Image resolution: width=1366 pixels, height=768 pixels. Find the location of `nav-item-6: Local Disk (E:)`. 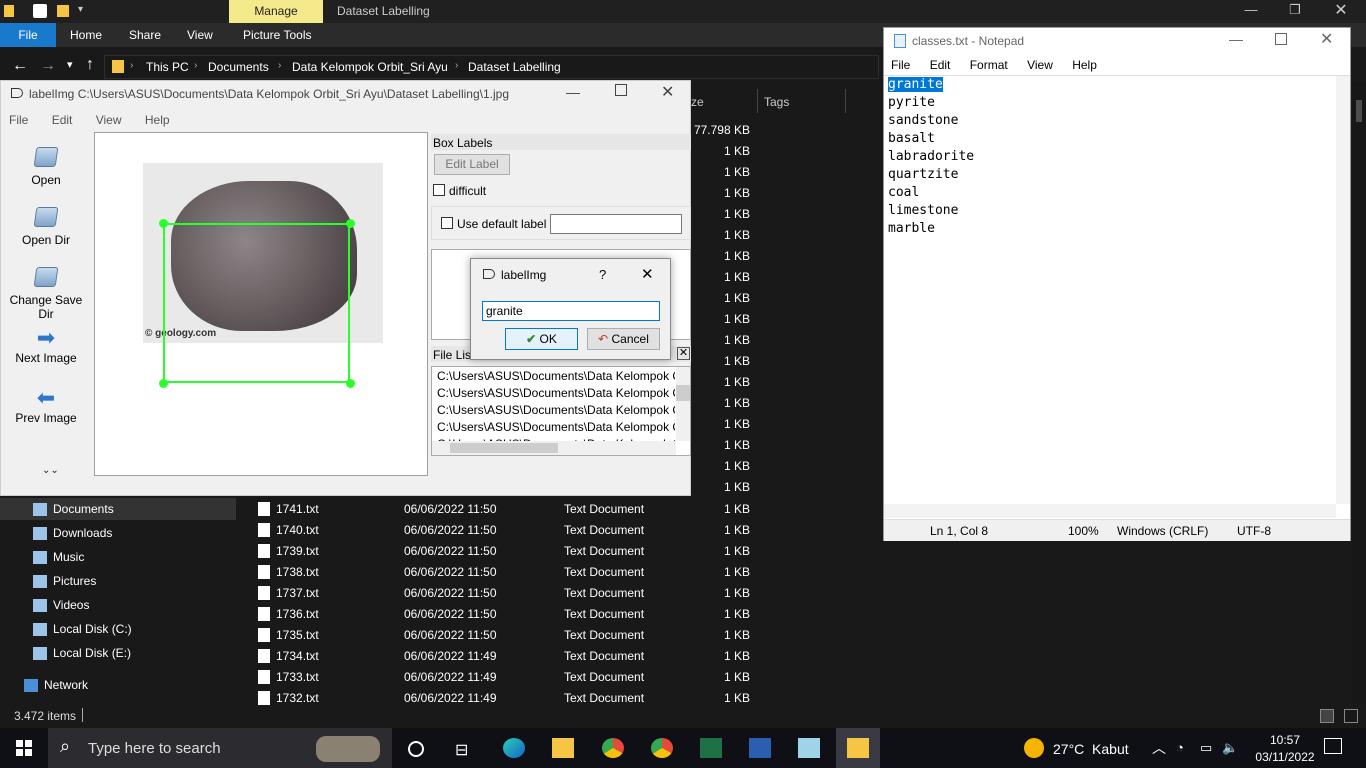

nav-item-6: Local Disk (E:) is located at coordinates (92, 653).